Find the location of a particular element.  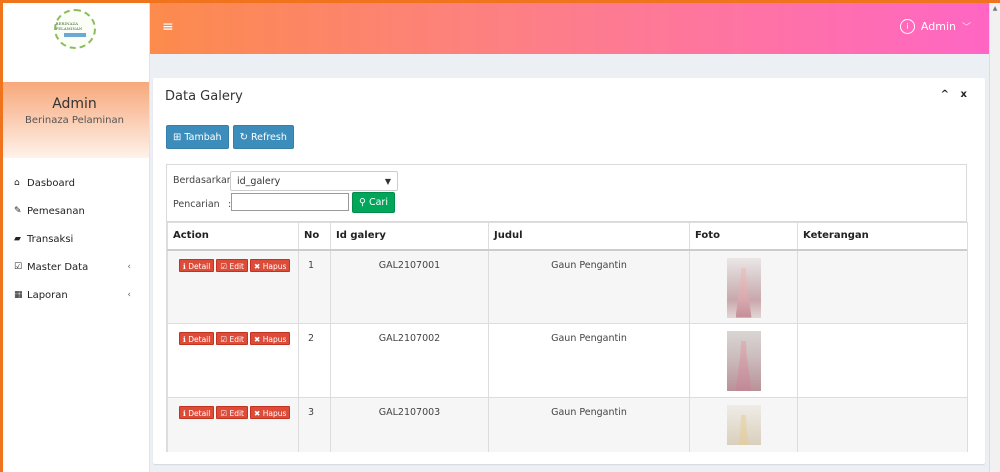

id-cell: GAL2107003 is located at coordinates (409, 424).